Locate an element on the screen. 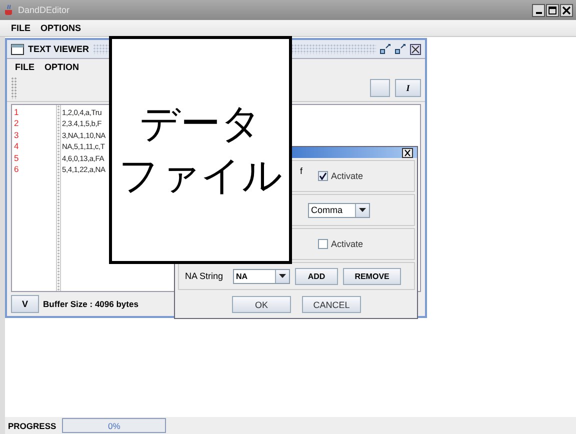  window-title: DandDEditor is located at coordinates (44, 10).